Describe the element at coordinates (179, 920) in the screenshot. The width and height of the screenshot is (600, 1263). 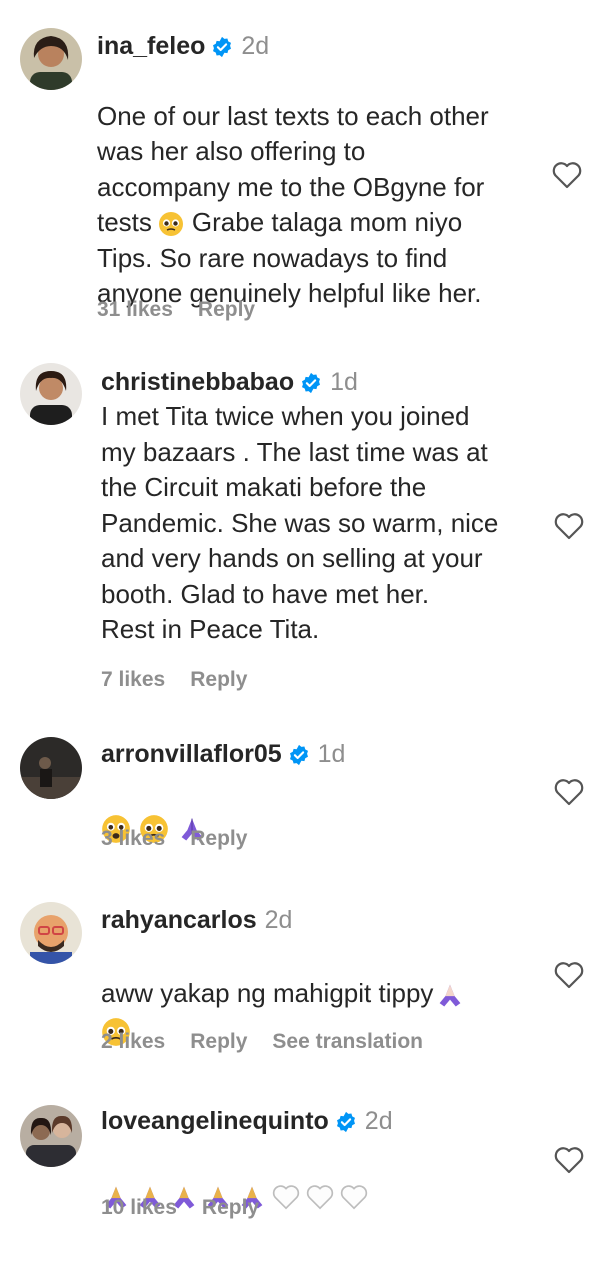
I see `username: rahyancarlos` at that location.